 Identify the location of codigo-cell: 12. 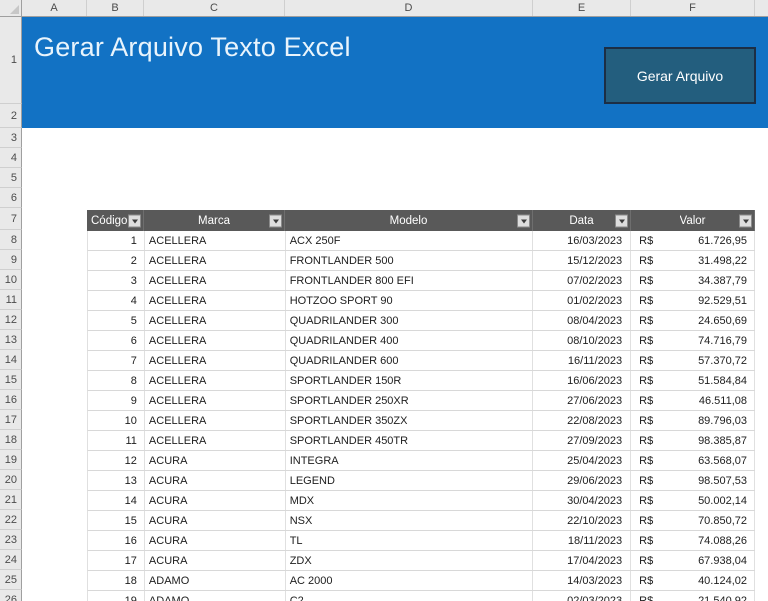
(116, 460).